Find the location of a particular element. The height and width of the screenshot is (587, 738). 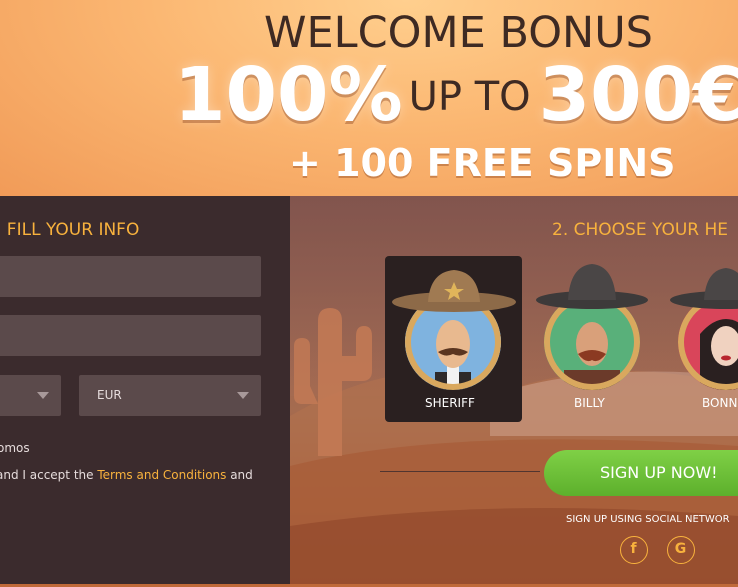

bonus-amount: 300€ is located at coordinates (638, 95).